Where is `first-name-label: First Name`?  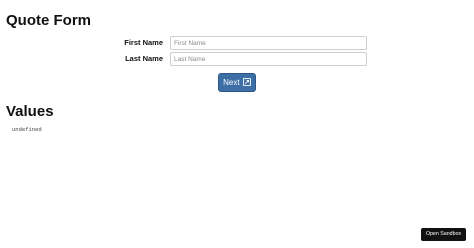 first-name-label: First Name is located at coordinates (143, 42).